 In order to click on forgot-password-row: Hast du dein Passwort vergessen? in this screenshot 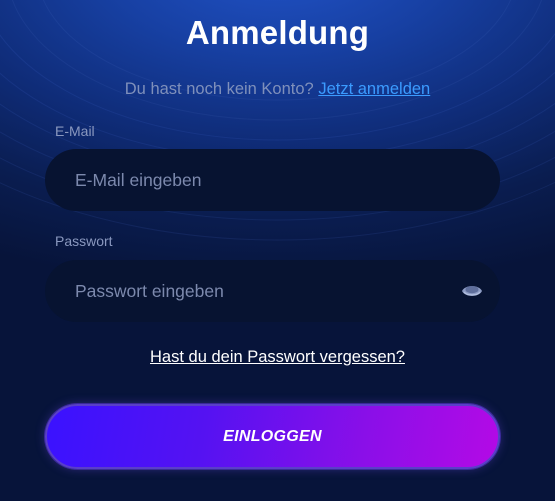, I will do `click(277, 357)`.